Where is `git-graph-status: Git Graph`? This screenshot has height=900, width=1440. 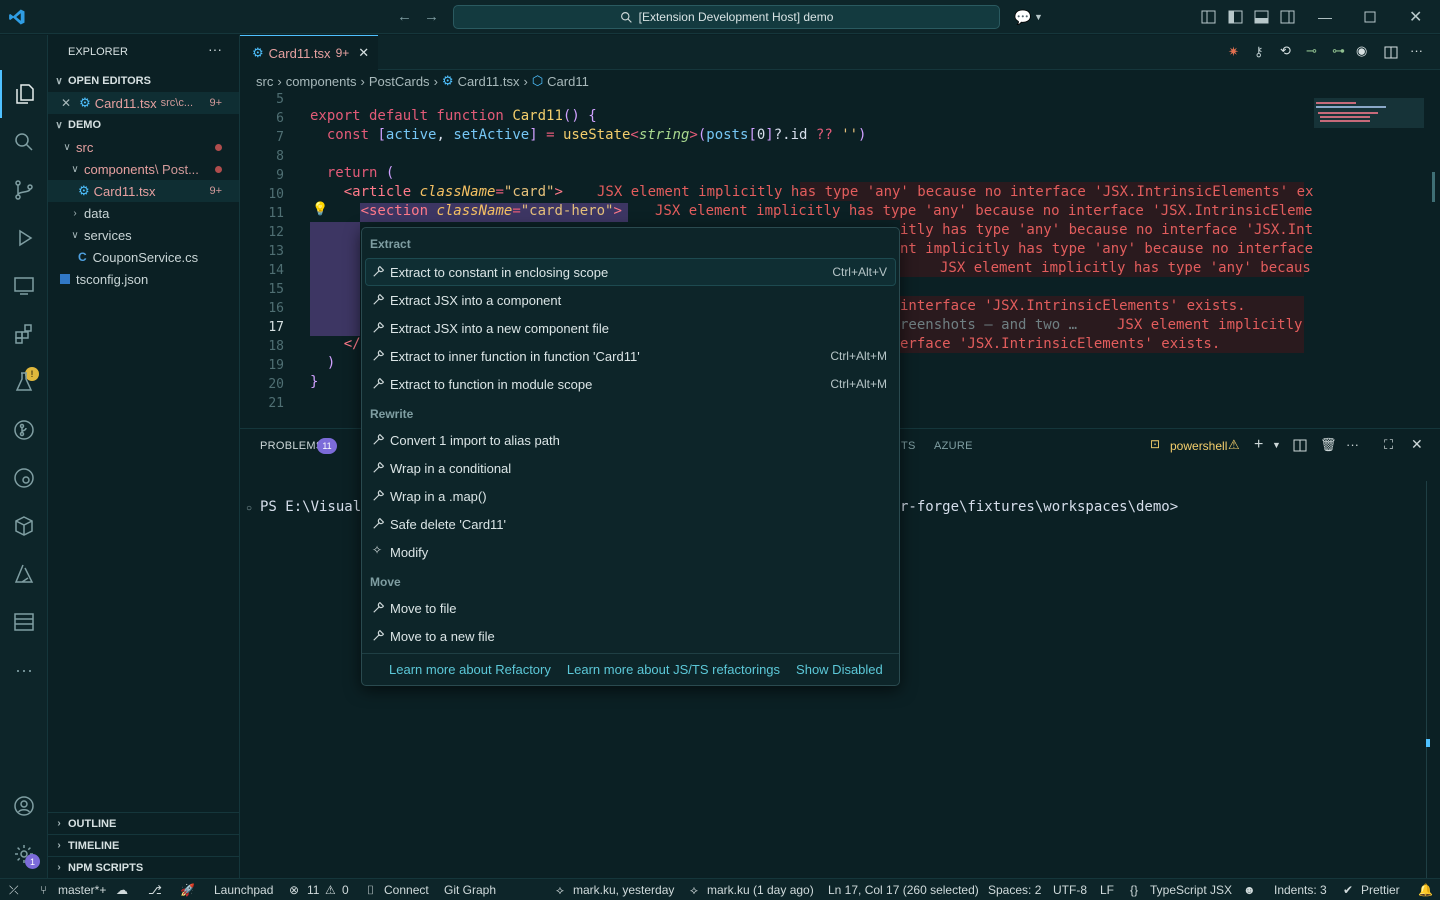 git-graph-status: Git Graph is located at coordinates (470, 890).